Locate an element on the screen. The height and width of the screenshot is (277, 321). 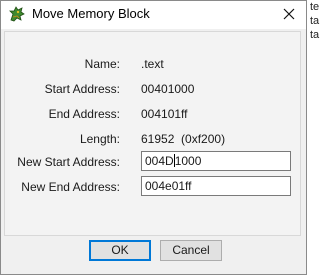
new-start-address-label: New Start Address: is located at coordinates (68, 162).